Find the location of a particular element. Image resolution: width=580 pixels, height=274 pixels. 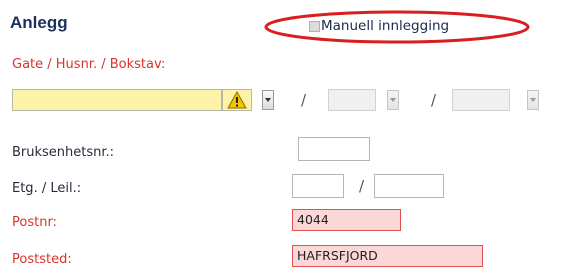

warning-icon is located at coordinates (237, 100).